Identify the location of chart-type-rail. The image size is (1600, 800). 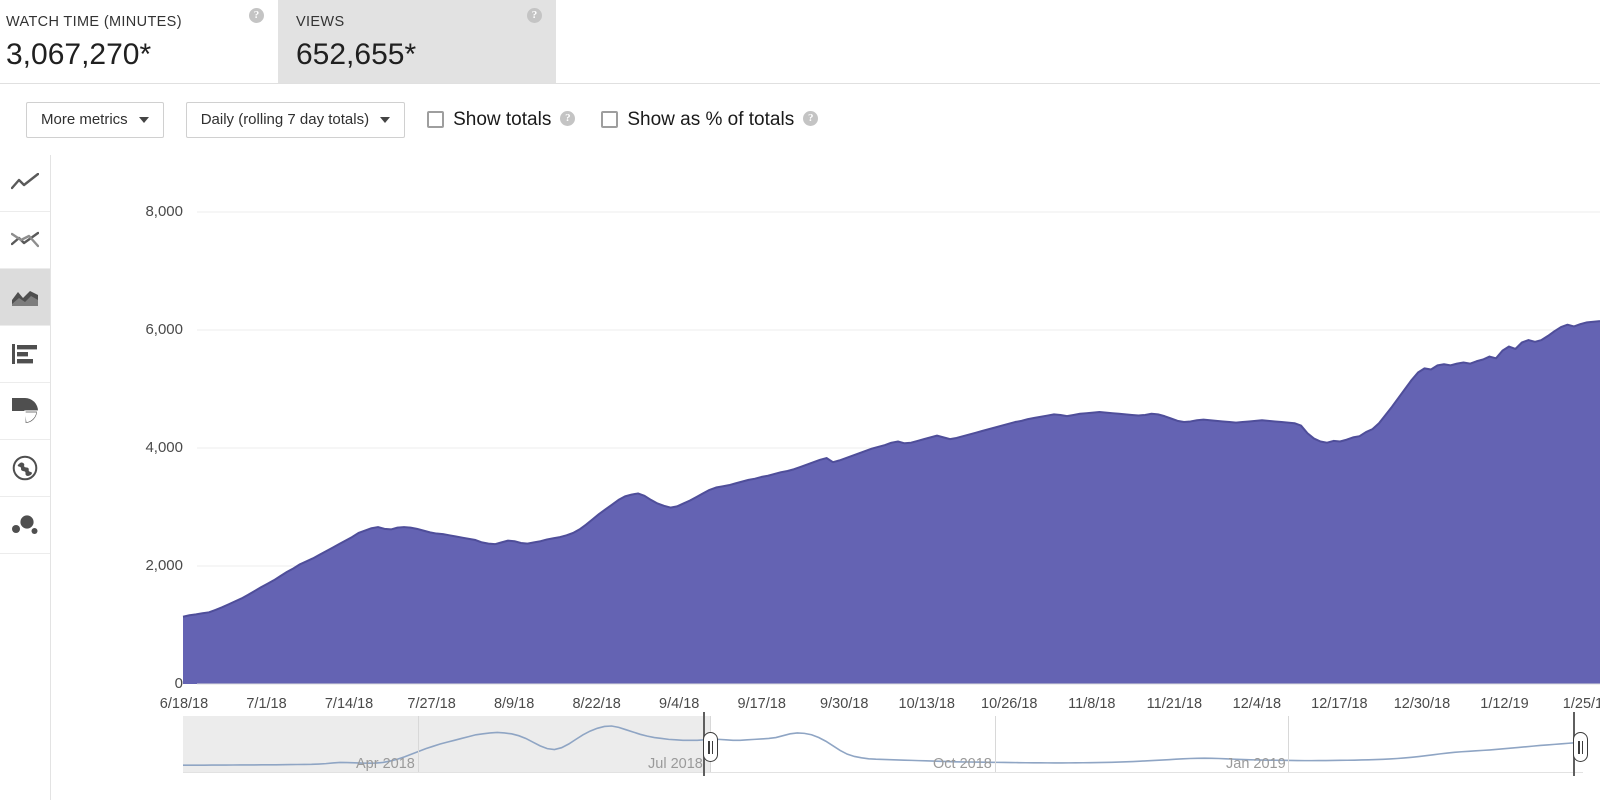
(25, 477).